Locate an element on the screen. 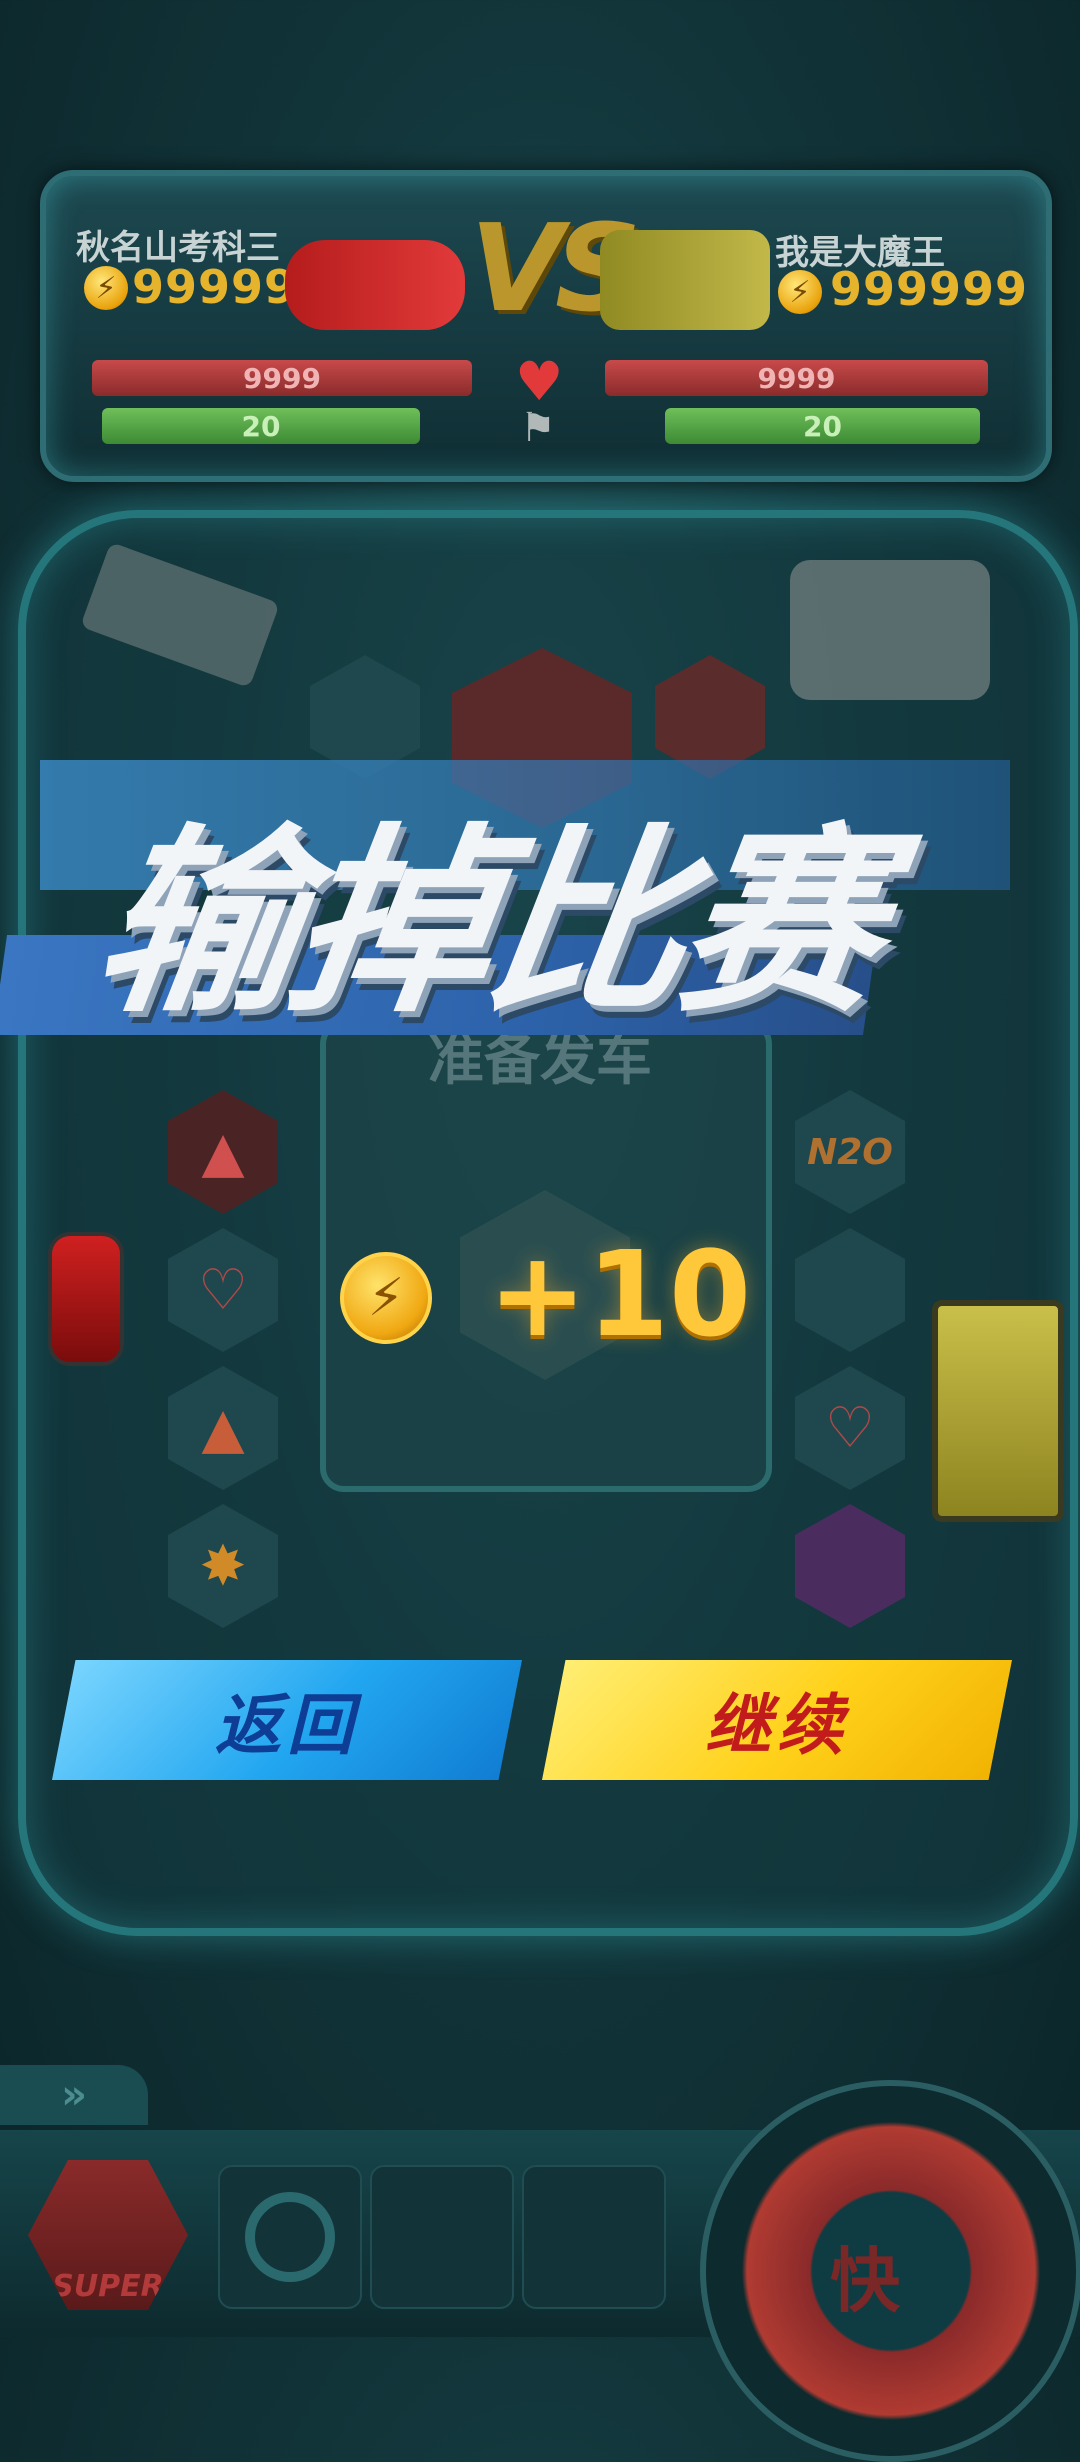 The image size is (1080, 2462). right-energy-bar: 20 is located at coordinates (822, 426).